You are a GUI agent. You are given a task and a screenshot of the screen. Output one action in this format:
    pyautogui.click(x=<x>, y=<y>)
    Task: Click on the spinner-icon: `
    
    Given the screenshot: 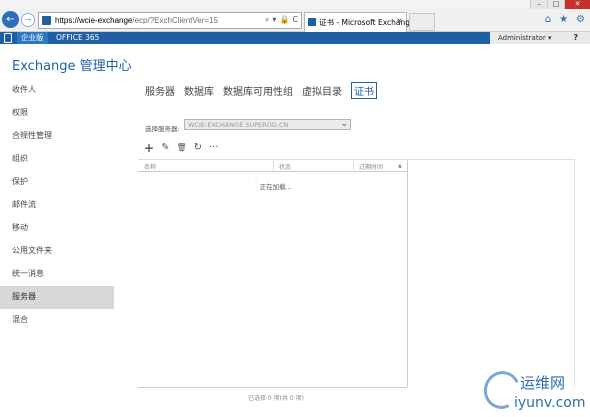 What is the action you would take?
    pyautogui.click(x=256, y=184)
    